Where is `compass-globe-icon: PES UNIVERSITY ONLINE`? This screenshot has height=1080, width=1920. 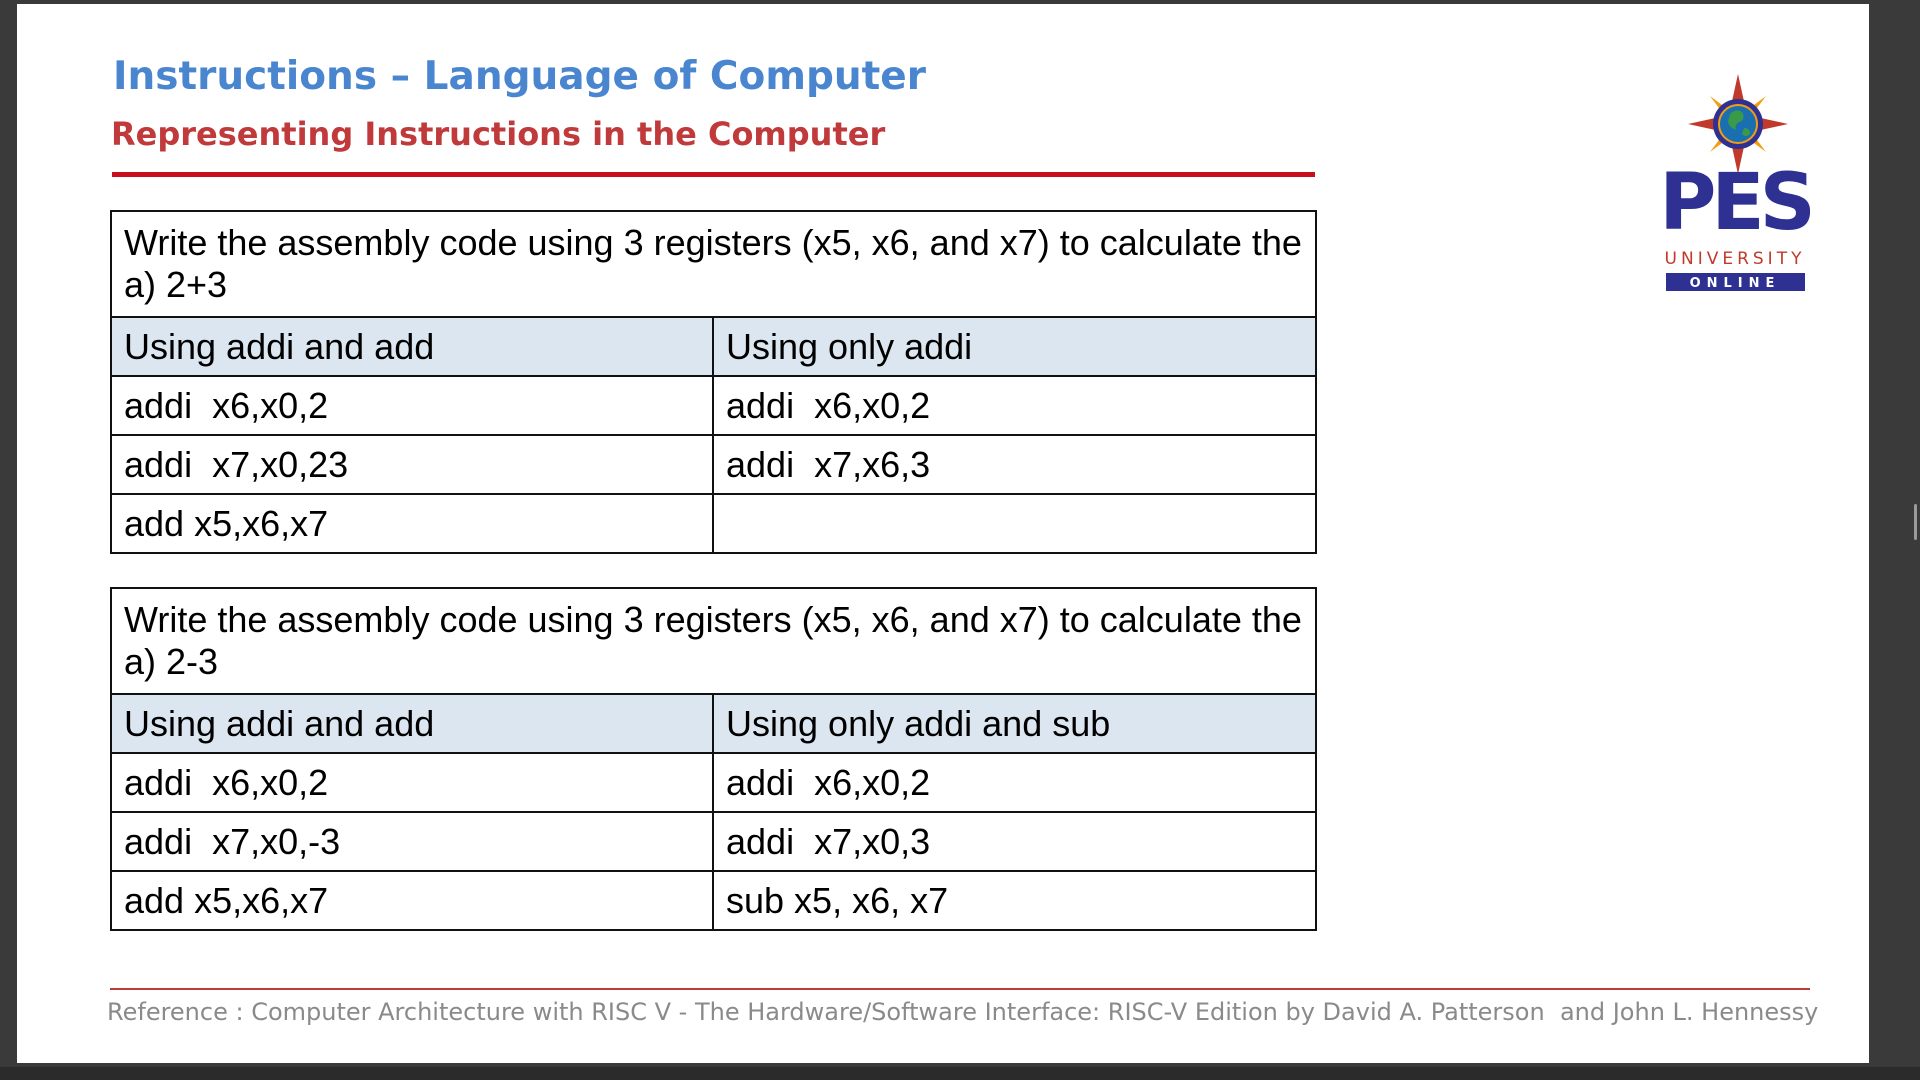
compass-globe-icon: PES UNIVERSITY ONLINE is located at coordinates (1735, 182).